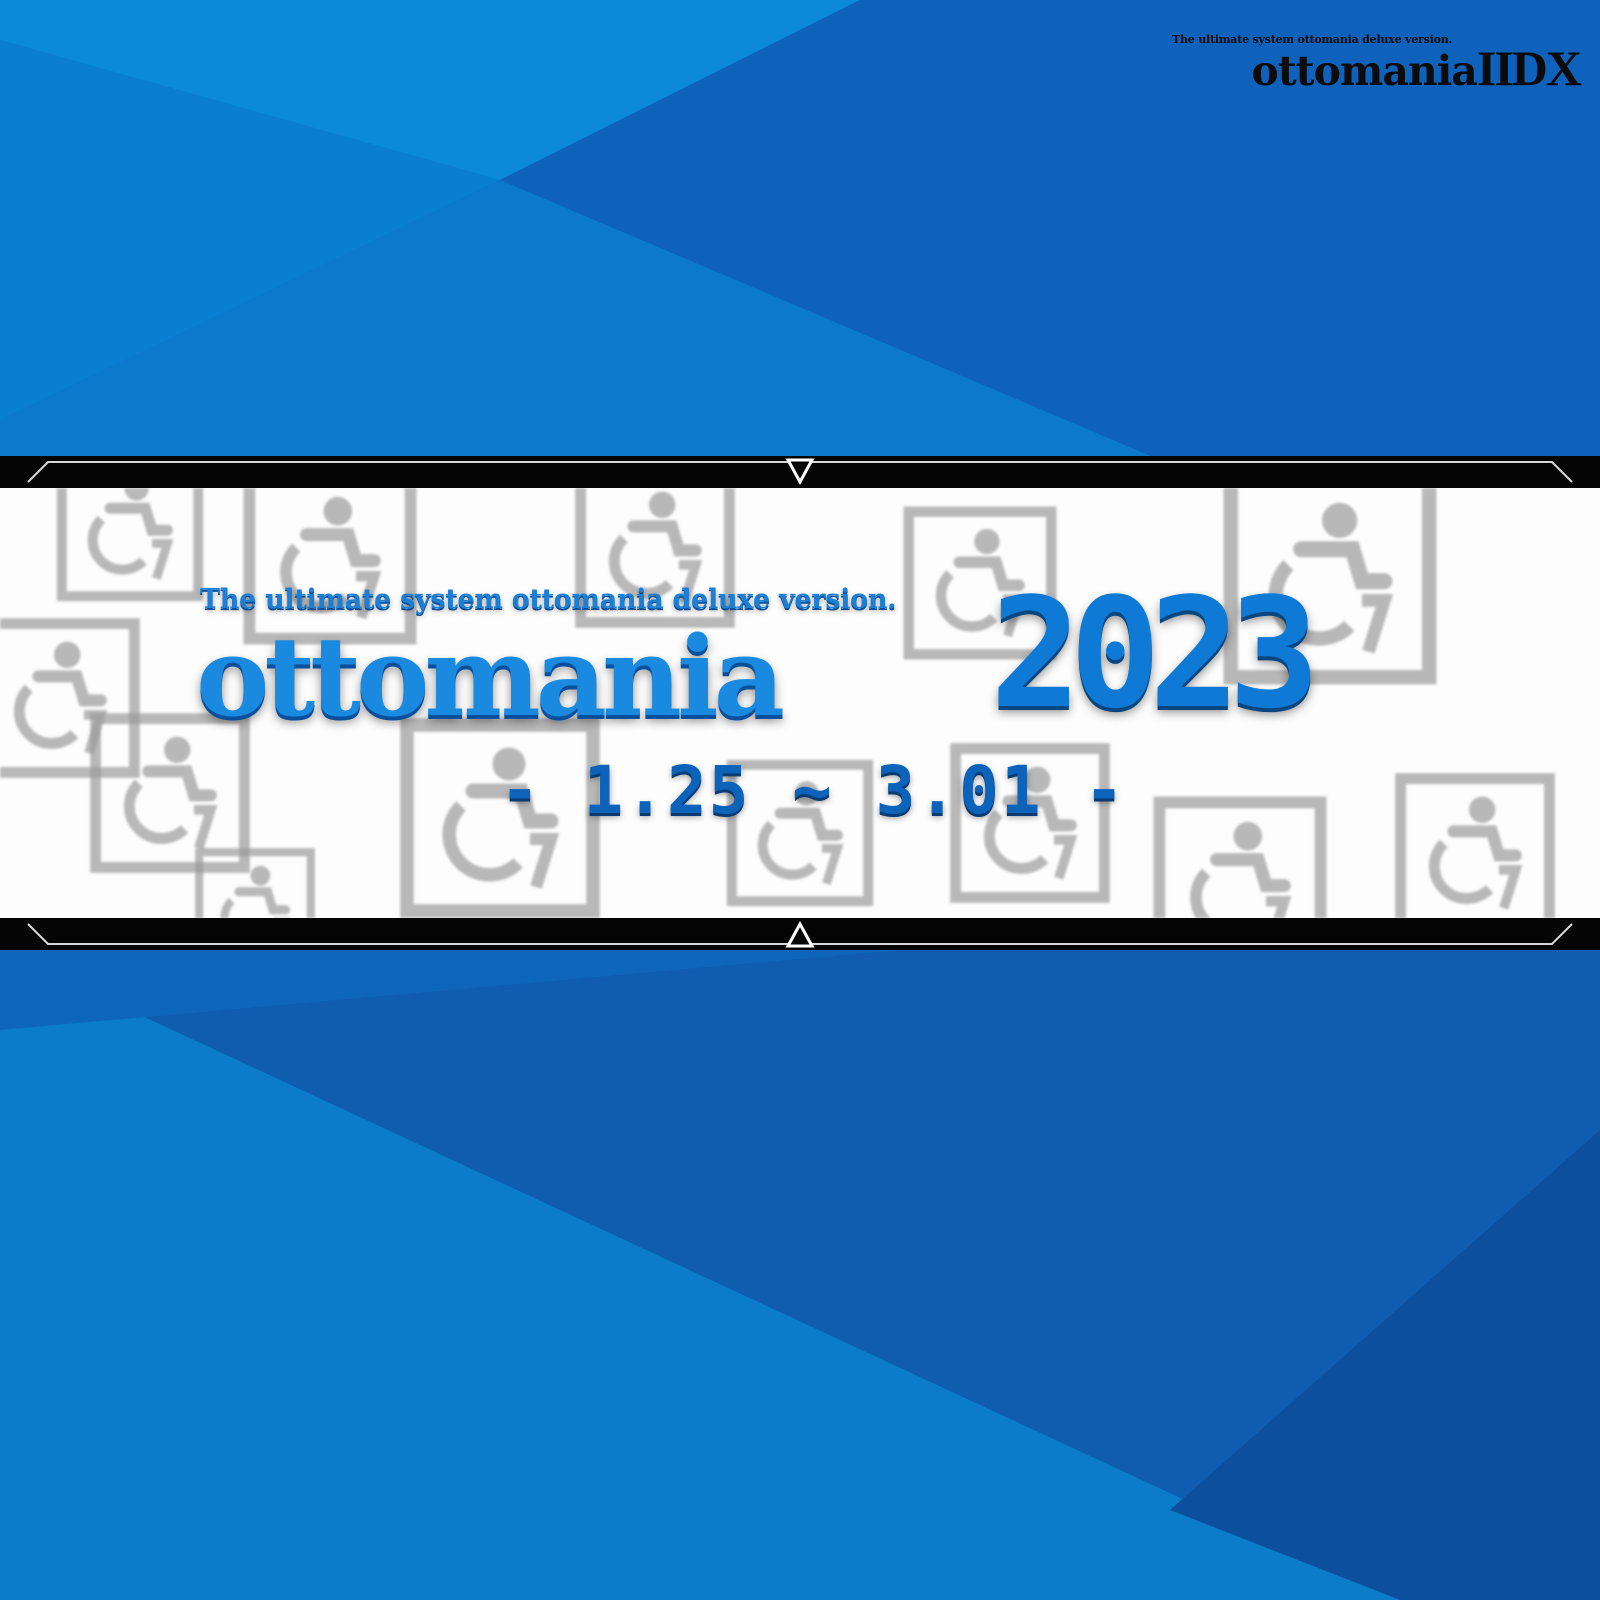  I want to click on corner-logo-name: ottomaniaIIDX, so click(1366, 69).